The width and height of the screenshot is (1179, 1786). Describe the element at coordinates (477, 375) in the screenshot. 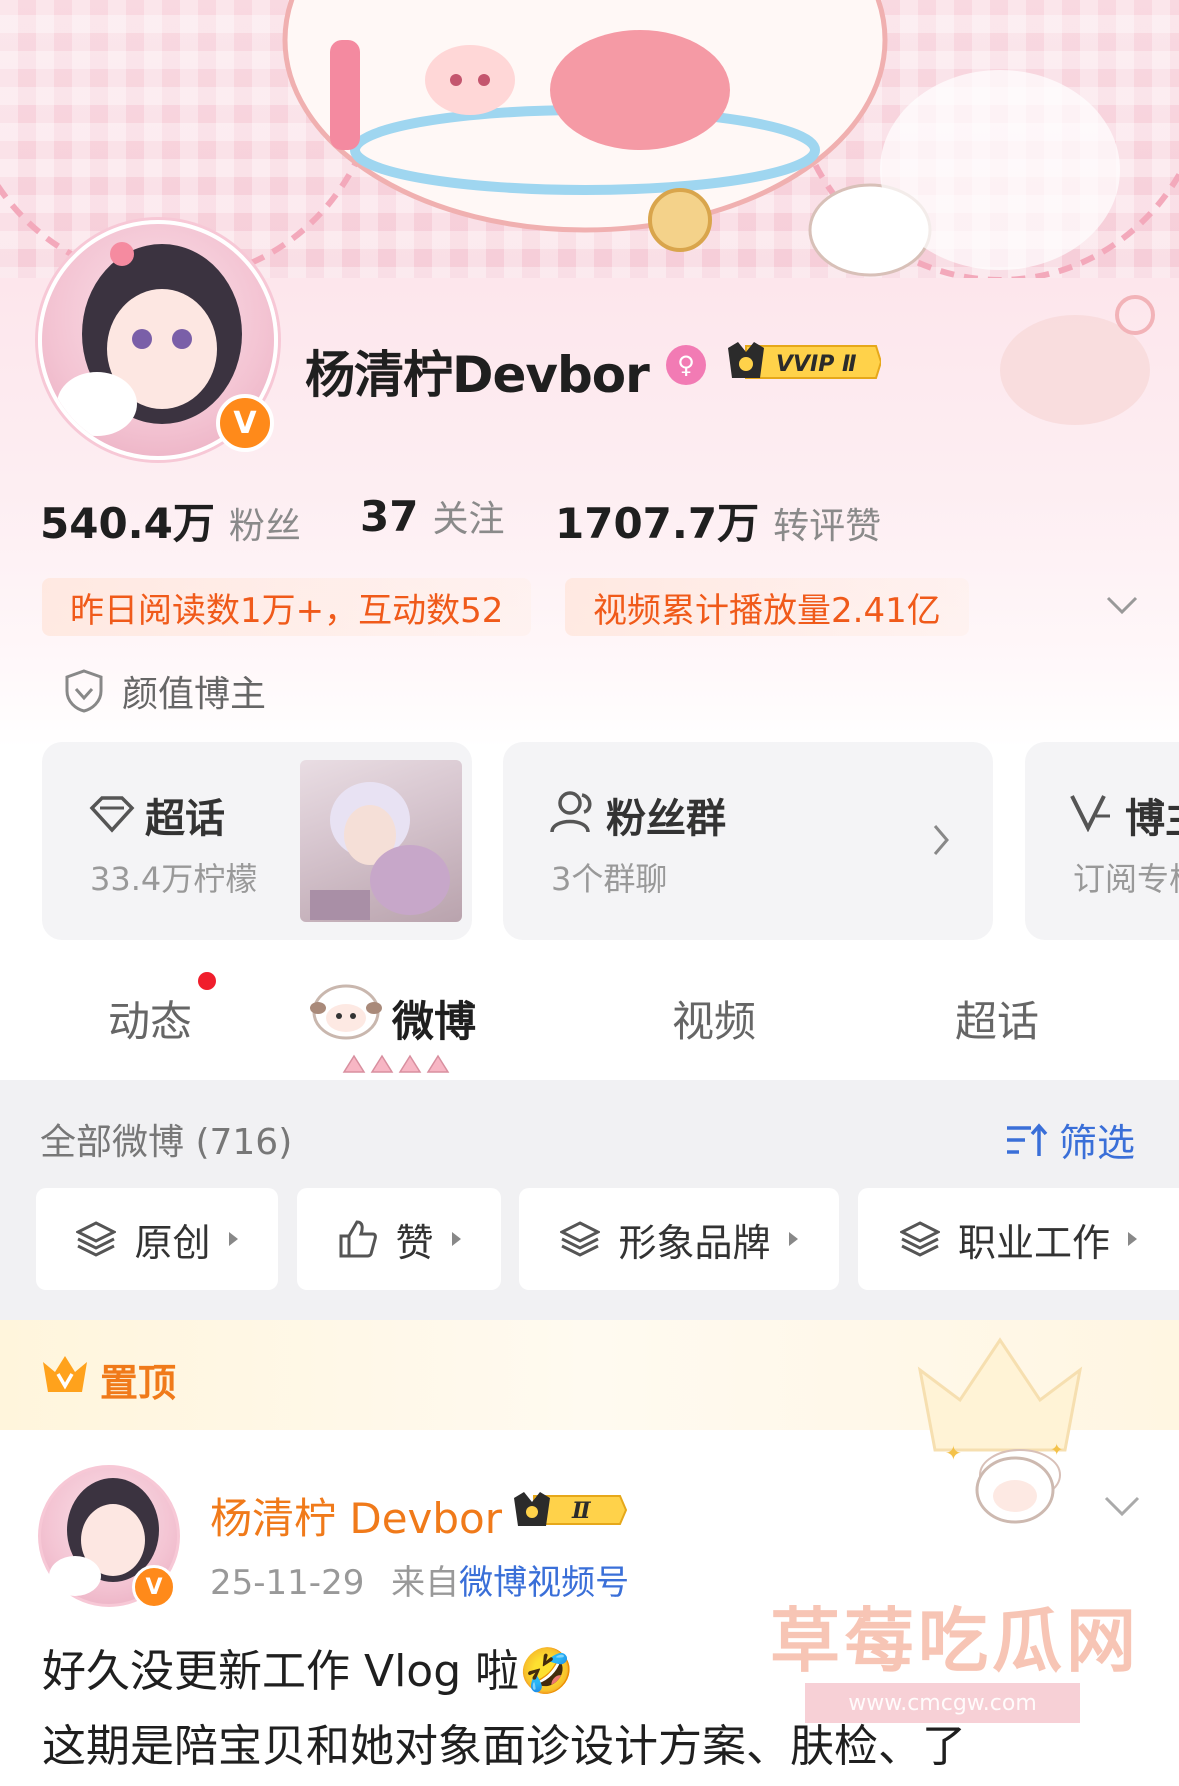

I see `profile-name: 杨清柠Devbor` at that location.